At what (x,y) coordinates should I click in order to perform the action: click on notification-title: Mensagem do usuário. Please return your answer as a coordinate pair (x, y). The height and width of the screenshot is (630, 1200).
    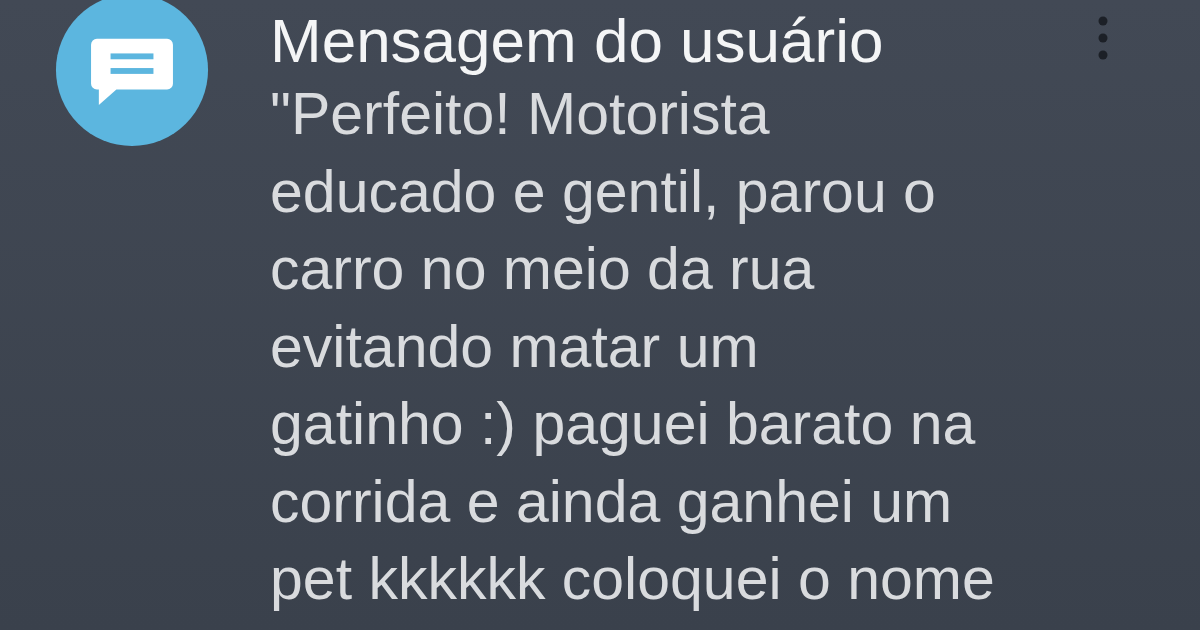
    Looking at the image, I should click on (577, 41).